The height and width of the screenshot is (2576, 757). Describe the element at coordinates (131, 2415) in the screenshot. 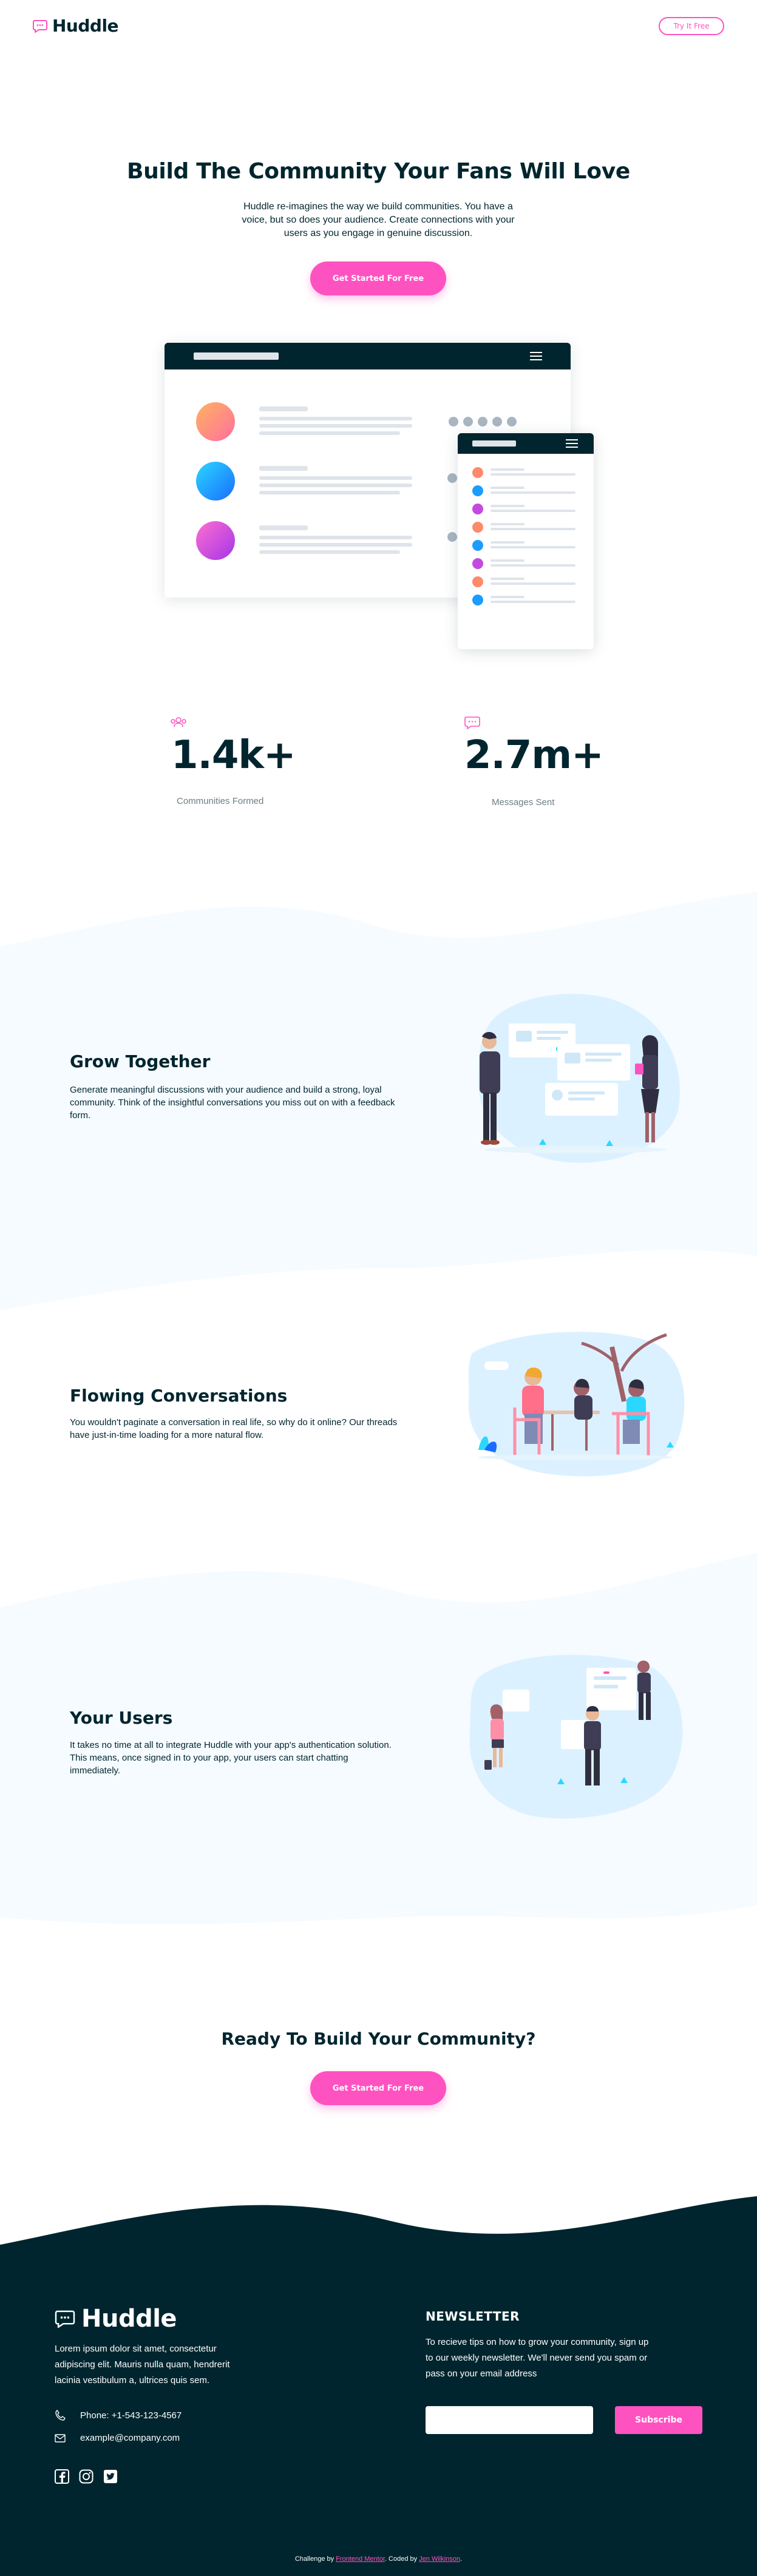

I see `footer-phone-text: Phone: +1-543-123-4567` at that location.